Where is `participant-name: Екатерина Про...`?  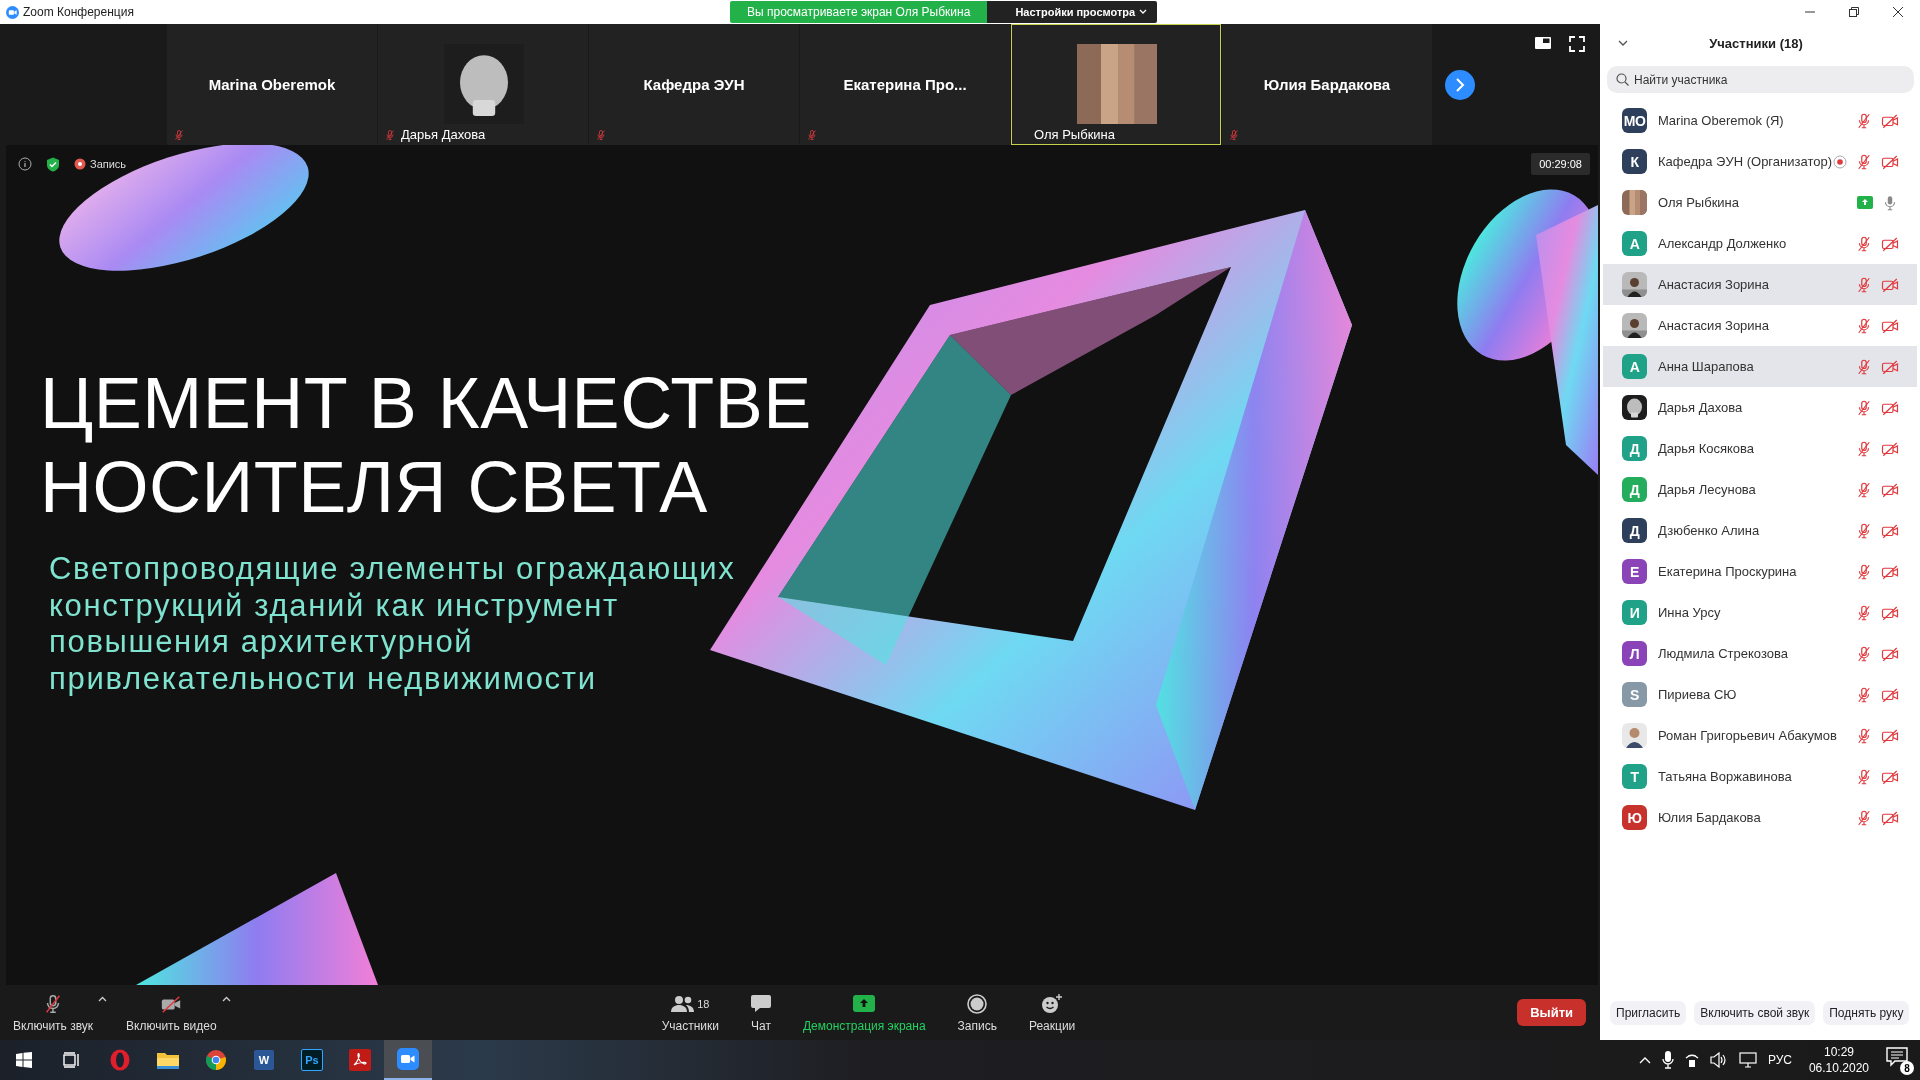
participant-name: Екатерина Про... is located at coordinates (905, 84).